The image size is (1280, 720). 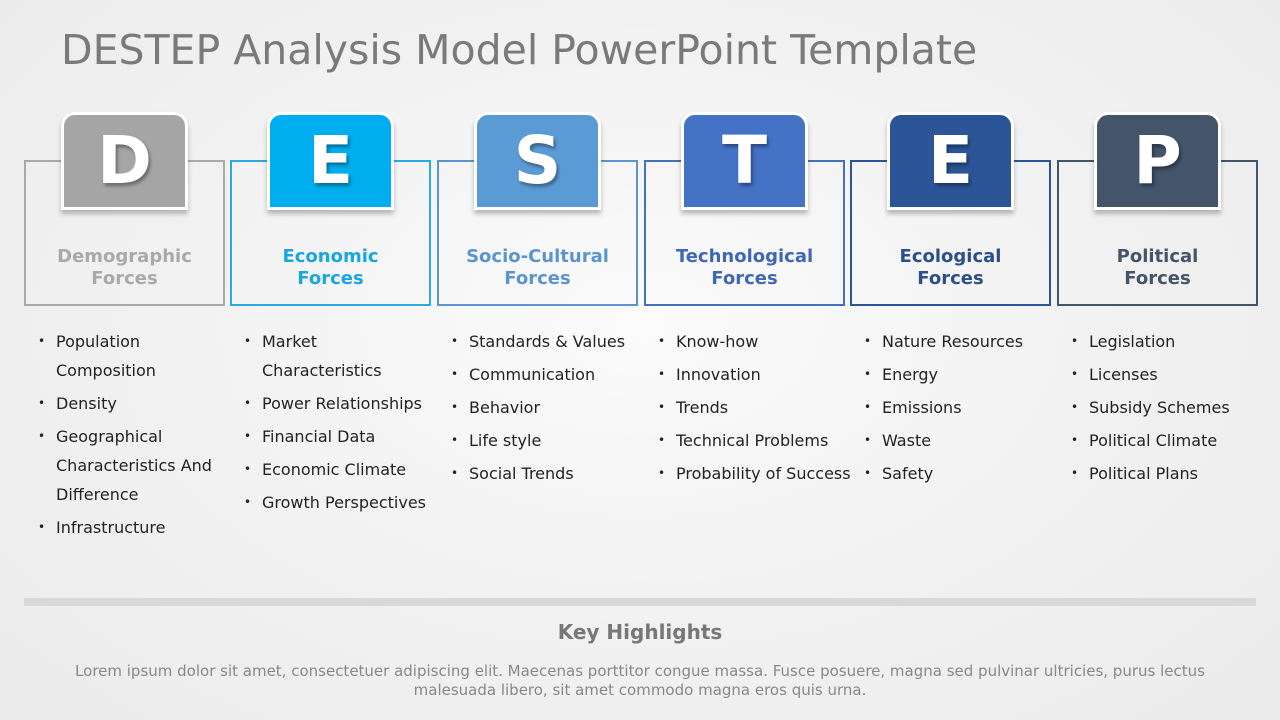 I want to click on bullet-text: Behavior, so click(x=505, y=407).